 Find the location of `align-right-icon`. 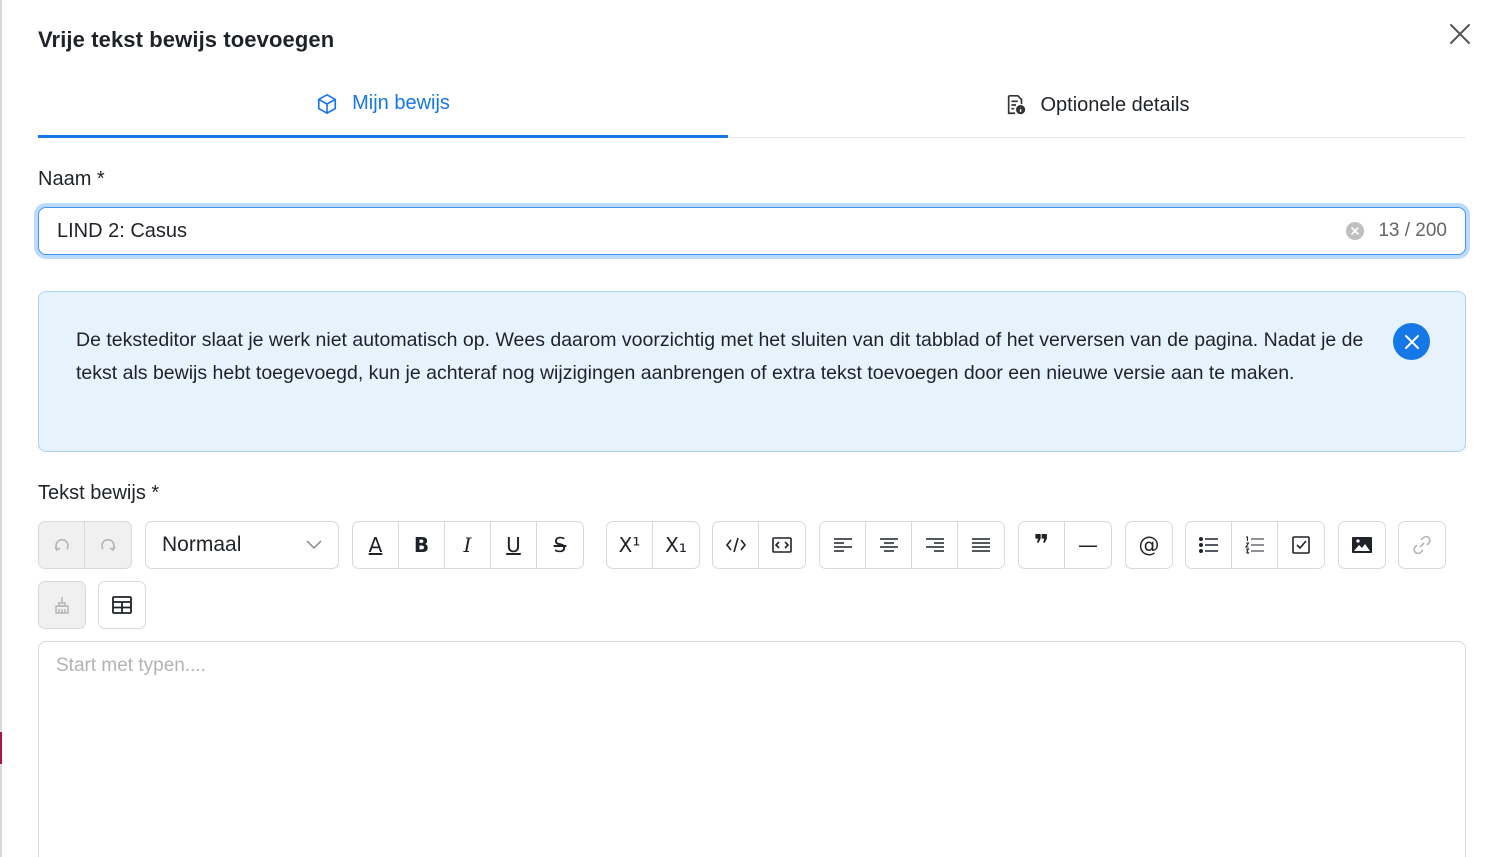

align-right-icon is located at coordinates (934, 545).